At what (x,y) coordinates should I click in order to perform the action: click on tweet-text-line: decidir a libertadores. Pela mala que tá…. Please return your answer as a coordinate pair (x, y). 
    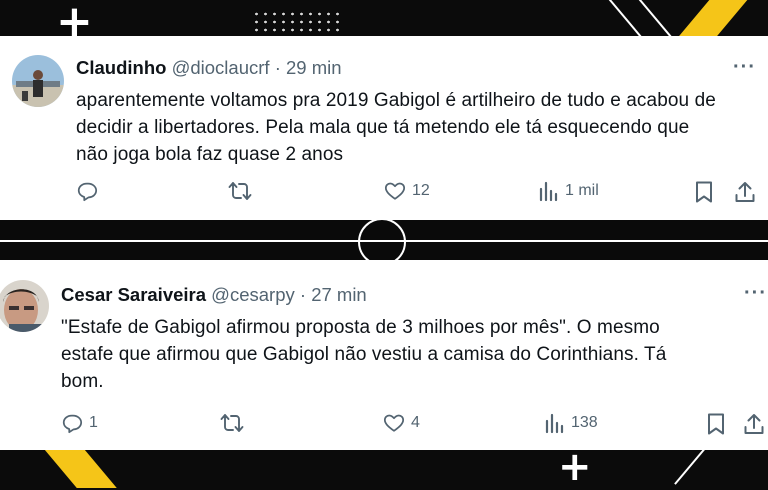
    Looking at the image, I should click on (383, 127).